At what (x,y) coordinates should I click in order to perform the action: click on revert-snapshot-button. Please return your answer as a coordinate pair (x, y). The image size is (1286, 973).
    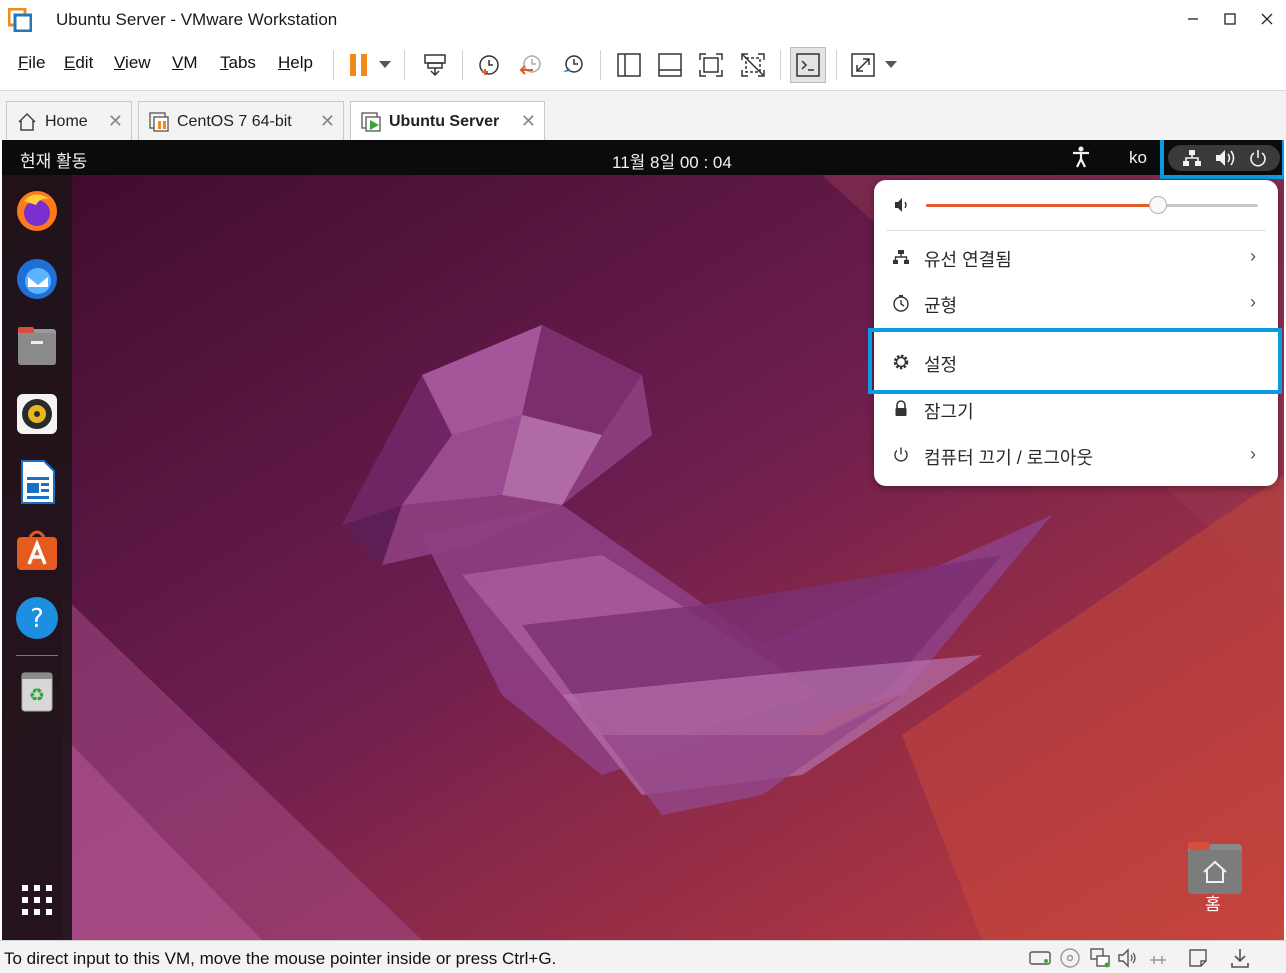
    Looking at the image, I should click on (531, 65).